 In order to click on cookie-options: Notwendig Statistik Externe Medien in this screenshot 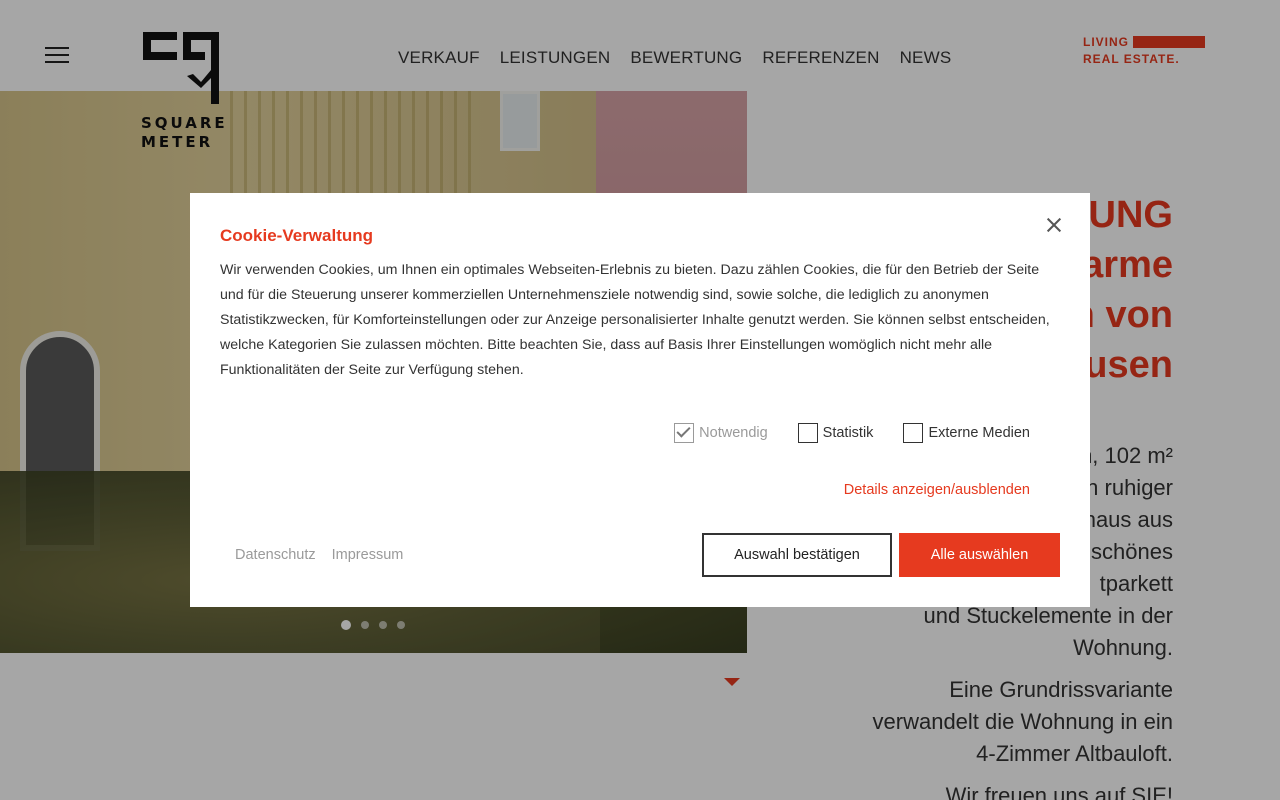, I will do `click(837, 433)`.